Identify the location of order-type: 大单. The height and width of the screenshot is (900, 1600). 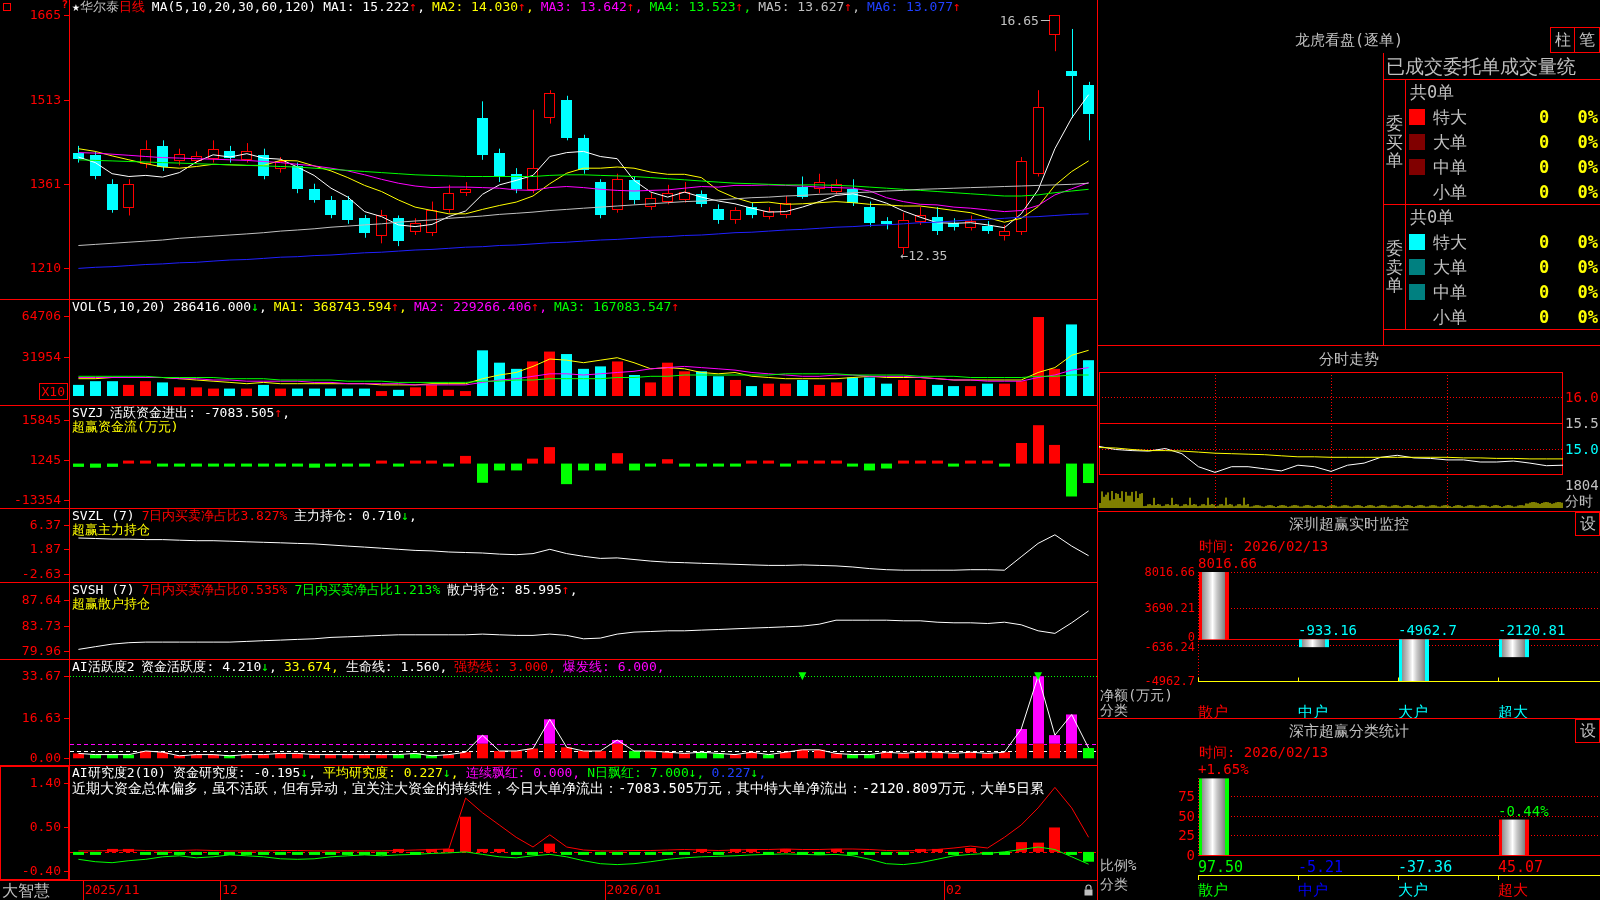
(1450, 266).